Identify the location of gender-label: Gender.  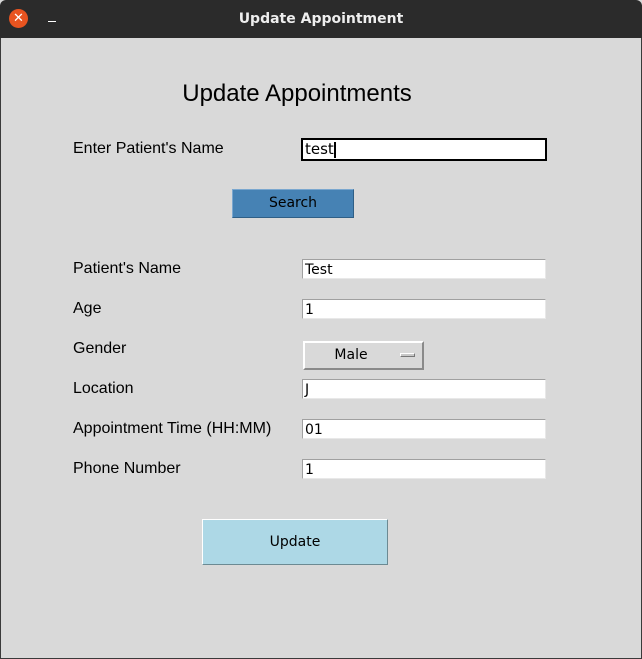
(100, 348).